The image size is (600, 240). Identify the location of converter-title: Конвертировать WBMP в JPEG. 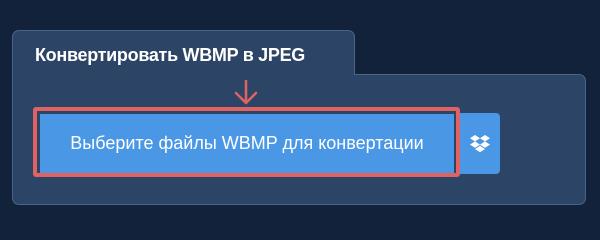
(170, 55).